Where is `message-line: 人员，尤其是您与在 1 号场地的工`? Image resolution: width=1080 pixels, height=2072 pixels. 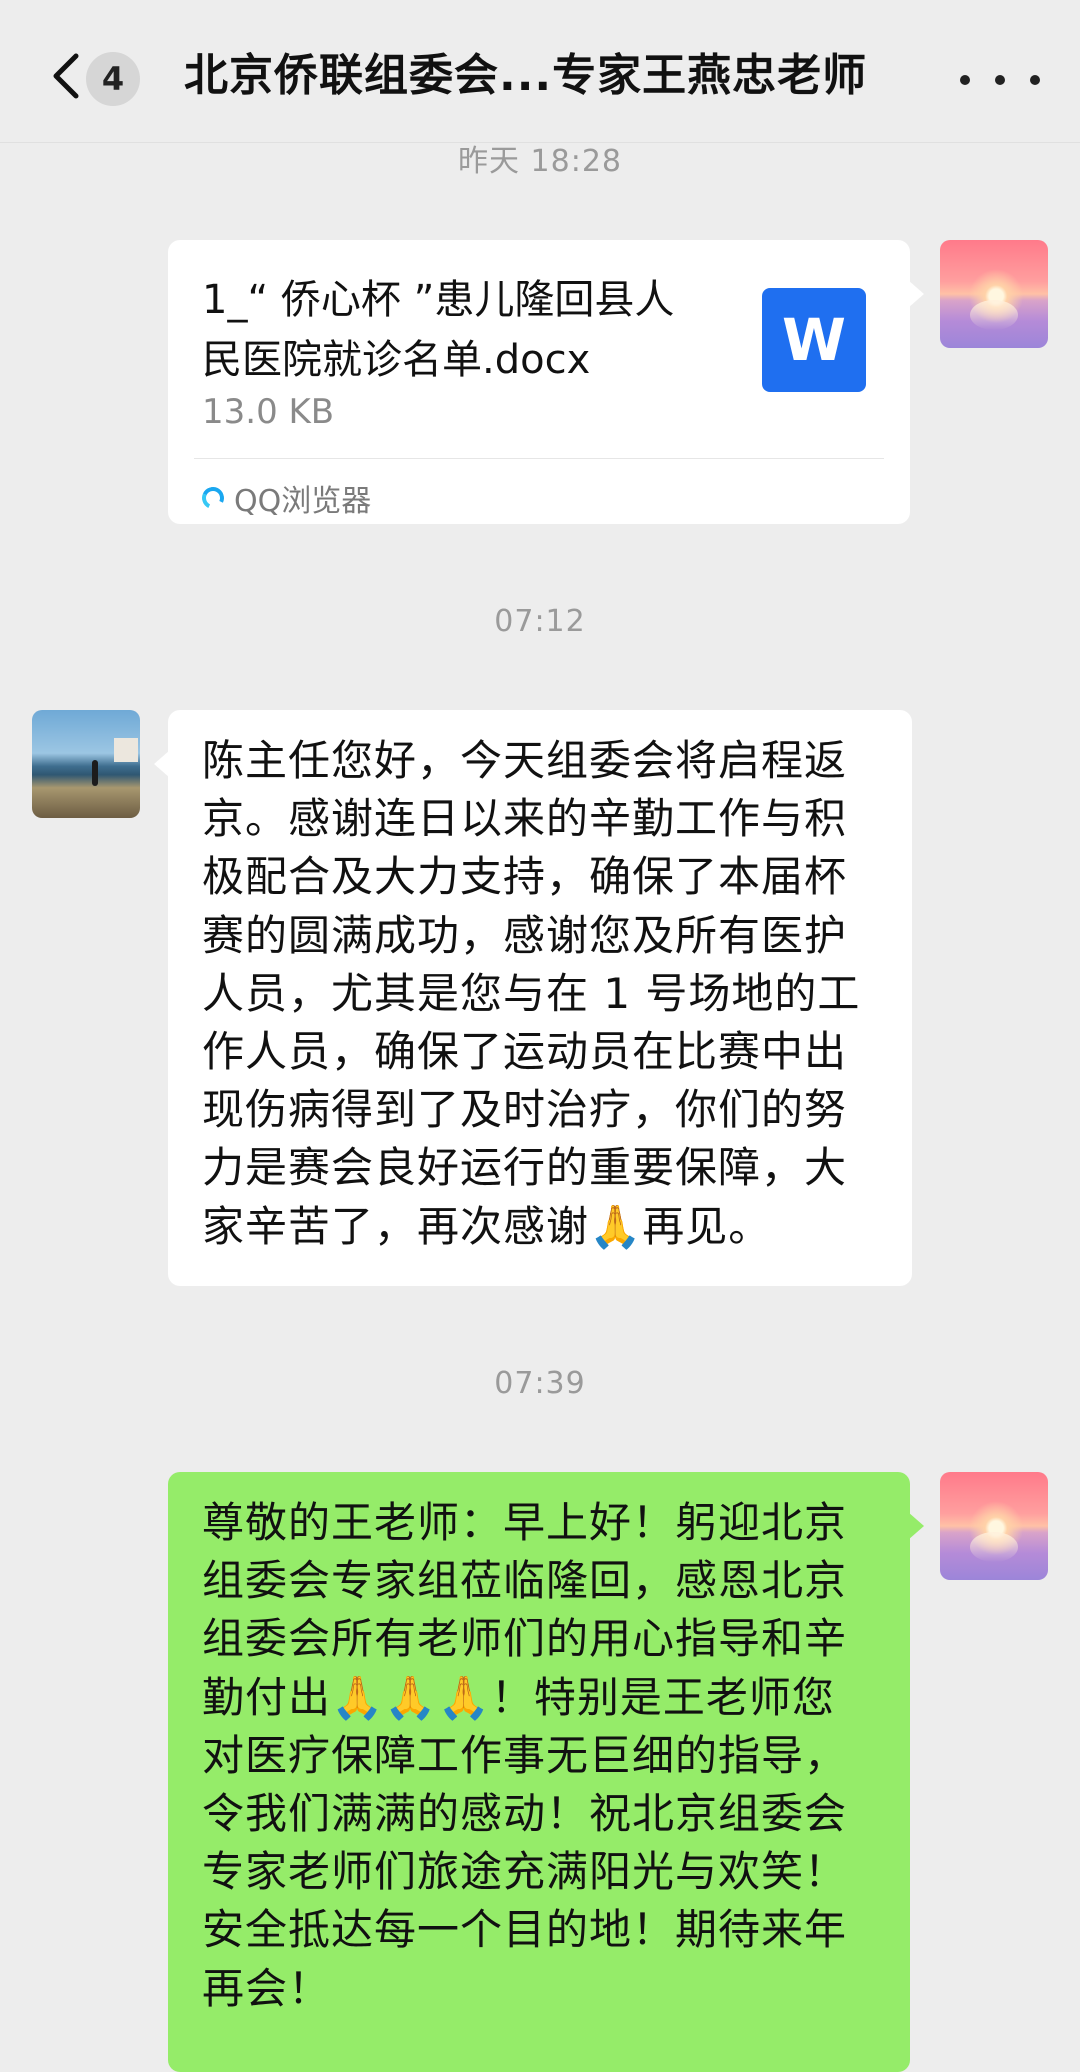
message-line: 人员，尤其是您与在 1 号场地的工 is located at coordinates (531, 993).